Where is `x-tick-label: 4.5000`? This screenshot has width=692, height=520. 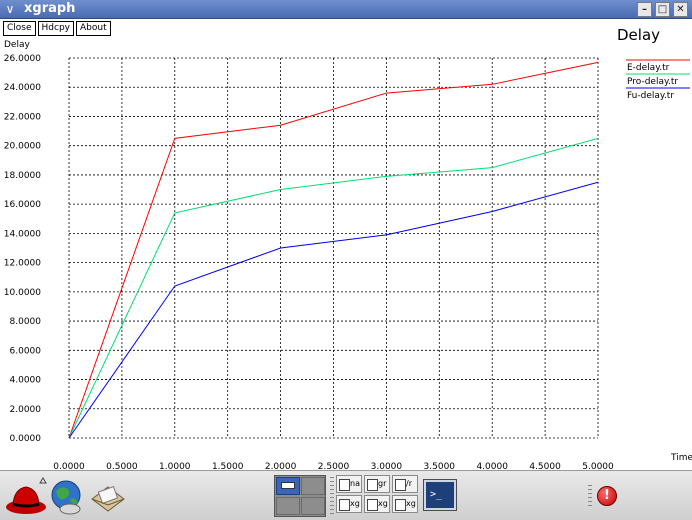 x-tick-label: 4.5000 is located at coordinates (545, 466).